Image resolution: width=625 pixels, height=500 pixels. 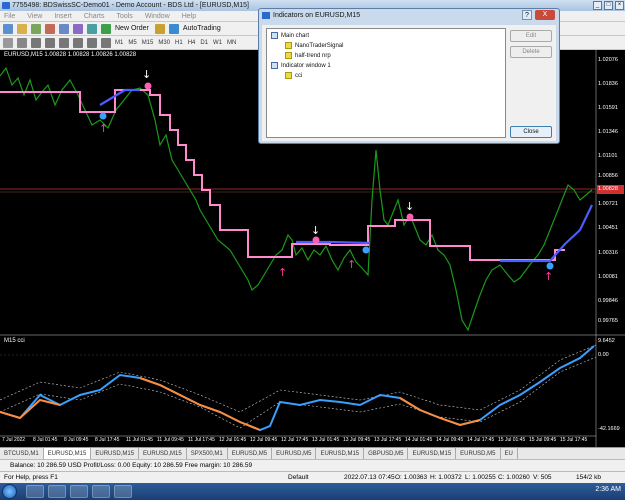 I want to click on fibonacci-icon, so click(x=92, y=42).